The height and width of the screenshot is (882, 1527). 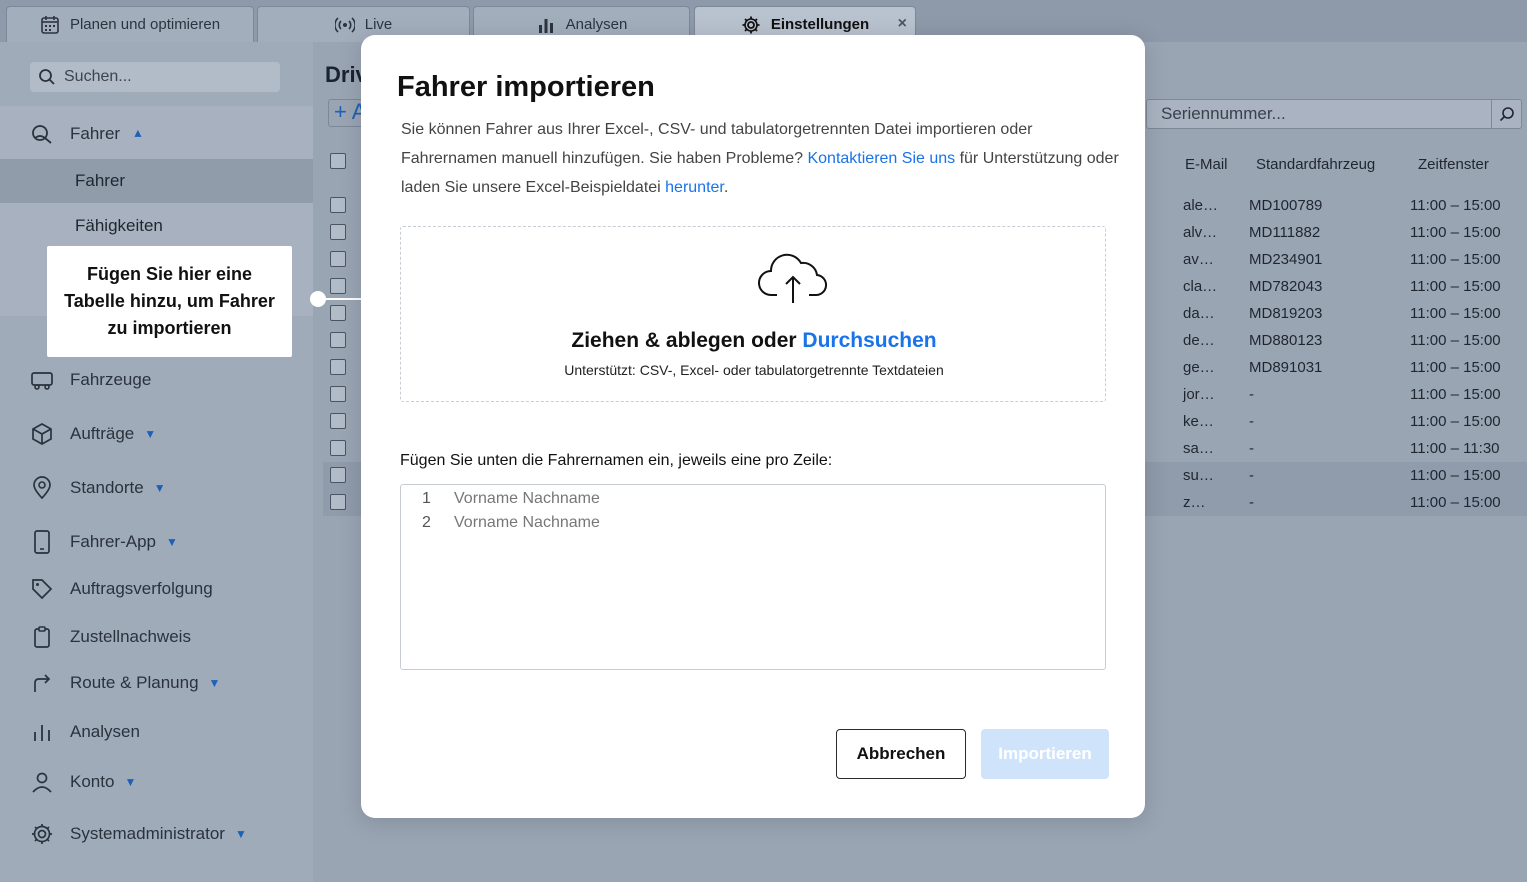 I want to click on sidebar-item-zustellnachweis: Zustellnachweis, so click(x=110, y=637).